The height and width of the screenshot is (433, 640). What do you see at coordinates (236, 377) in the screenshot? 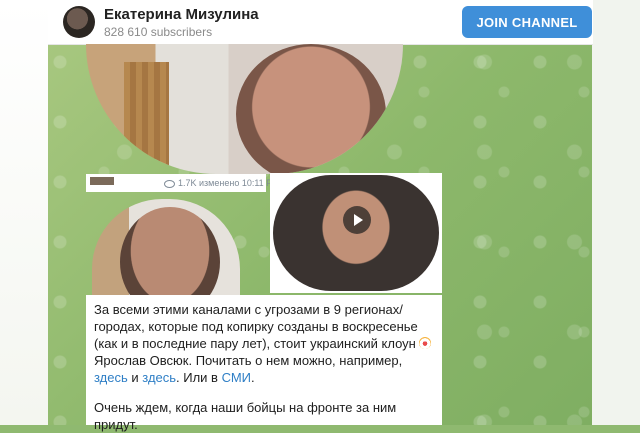
I see `link-media: СМИ` at bounding box center [236, 377].